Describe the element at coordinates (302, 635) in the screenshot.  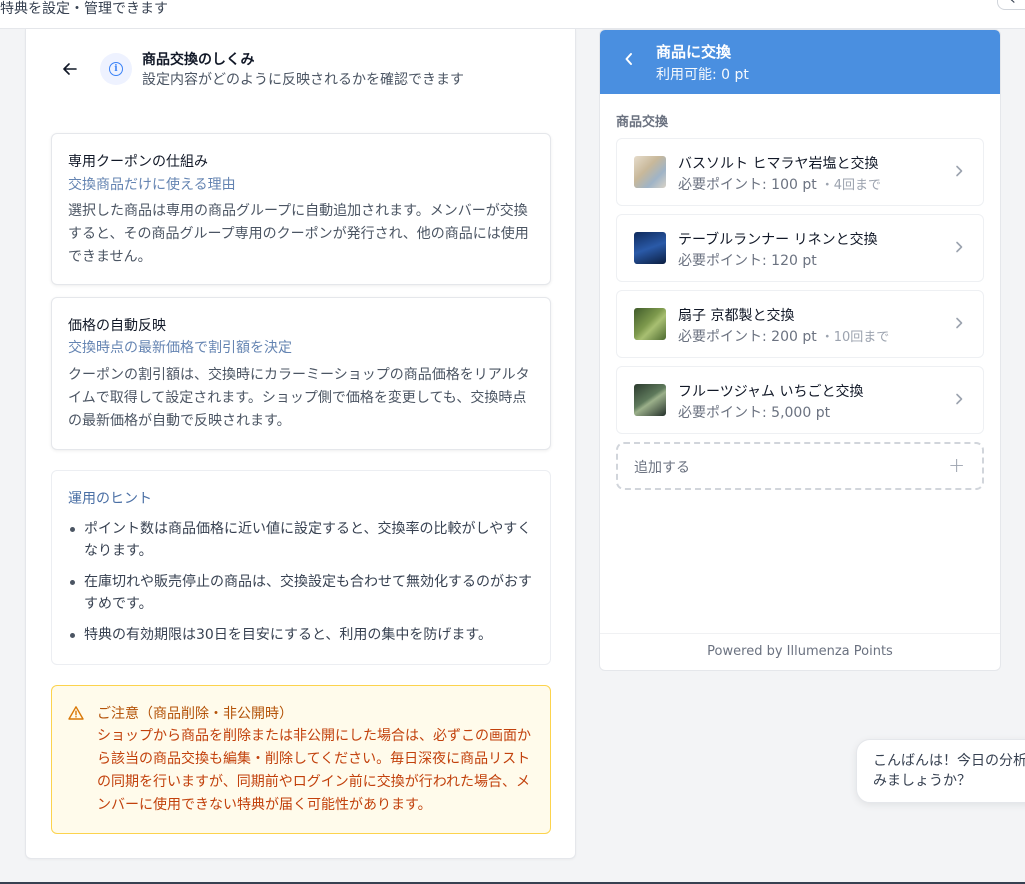
I see `tip-item: 特典の有効期限は30日を目安にすると、利用の集中を防げます。` at that location.